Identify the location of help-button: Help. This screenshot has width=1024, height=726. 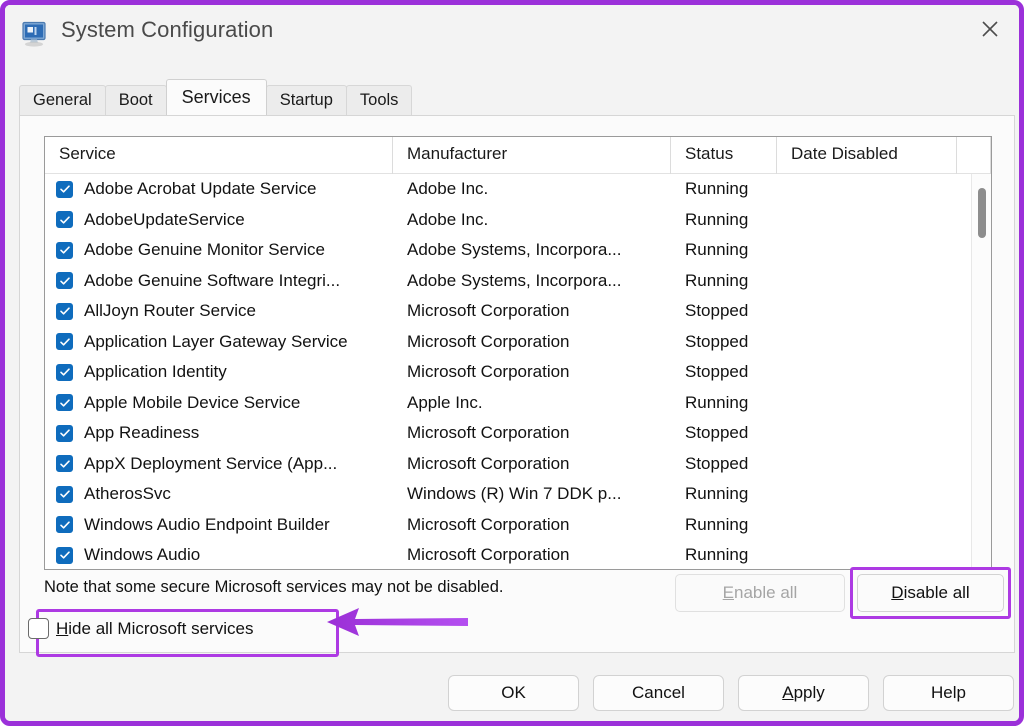
(948, 693).